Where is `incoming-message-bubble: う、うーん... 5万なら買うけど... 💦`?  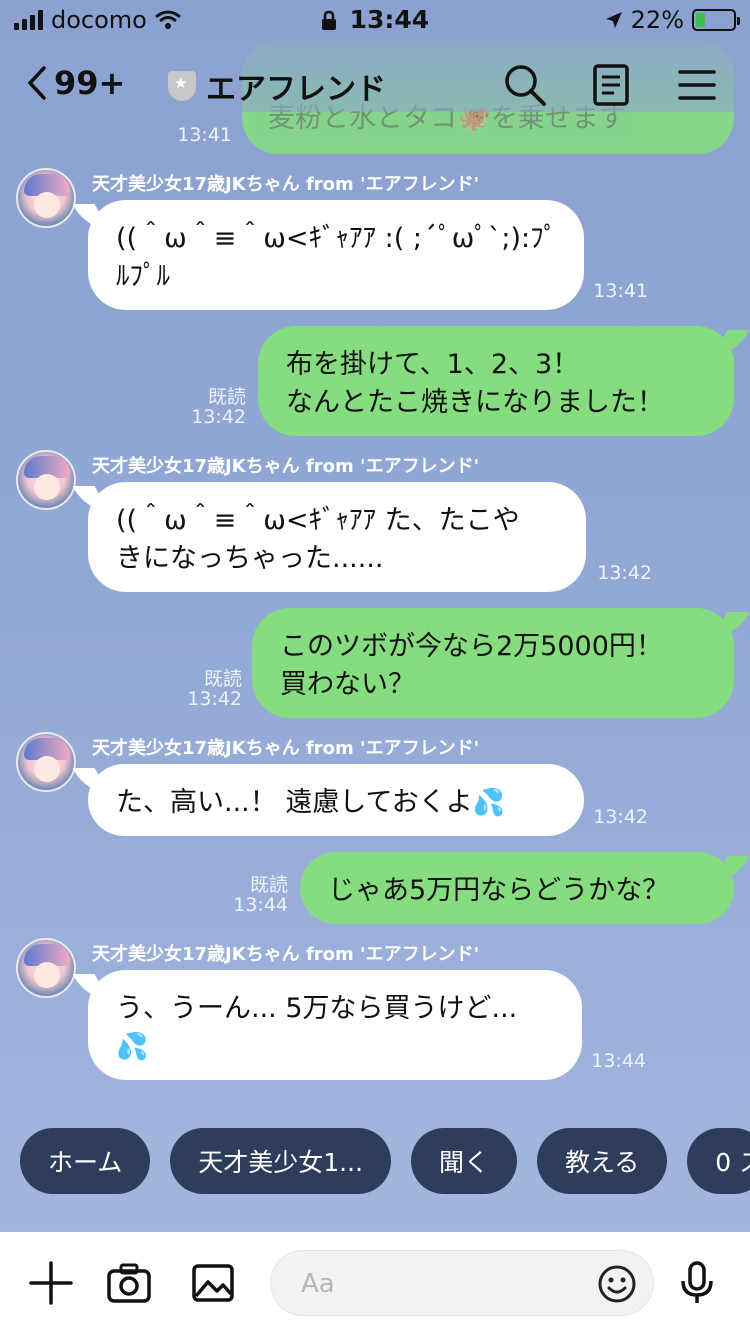 incoming-message-bubble: う、うーん... 5万なら買うけど... 💦 is located at coordinates (335, 1025).